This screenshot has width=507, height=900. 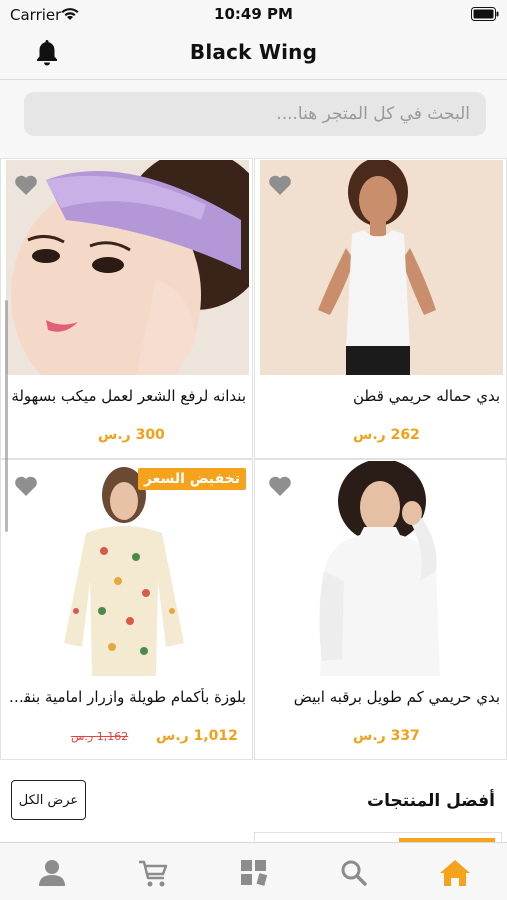 I want to click on search-input, so click(x=255, y=114).